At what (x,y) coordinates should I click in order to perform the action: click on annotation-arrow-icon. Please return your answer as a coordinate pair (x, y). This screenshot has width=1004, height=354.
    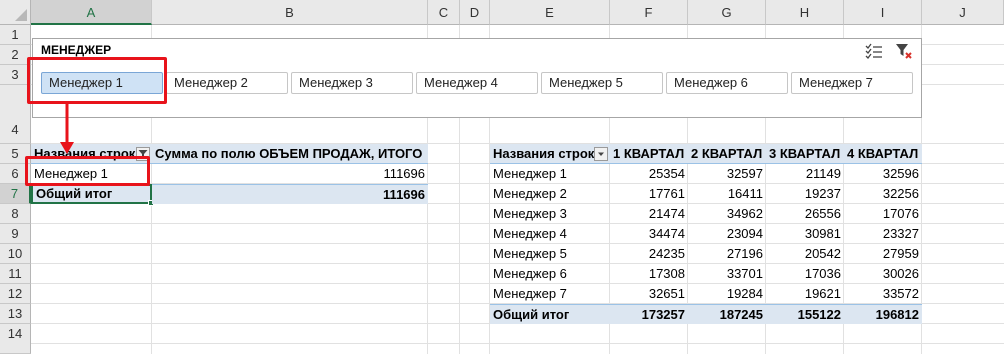
    Looking at the image, I should click on (67, 128).